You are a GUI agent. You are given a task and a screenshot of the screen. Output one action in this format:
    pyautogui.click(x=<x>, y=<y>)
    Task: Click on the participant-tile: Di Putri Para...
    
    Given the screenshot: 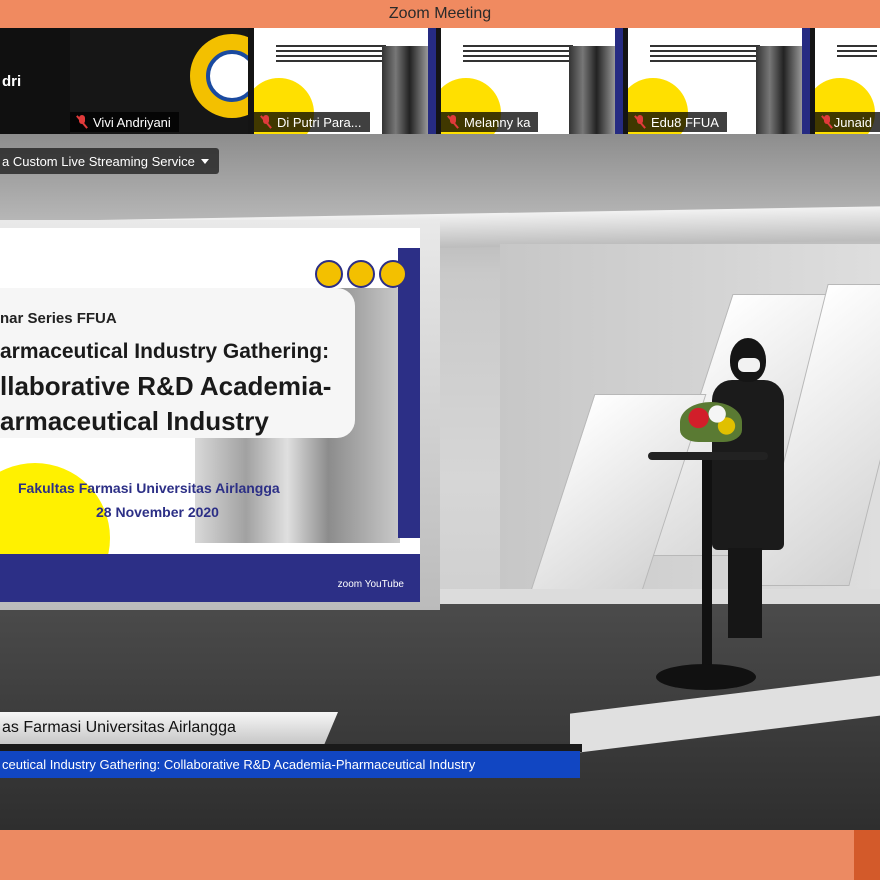 What is the action you would take?
    pyautogui.click(x=345, y=81)
    